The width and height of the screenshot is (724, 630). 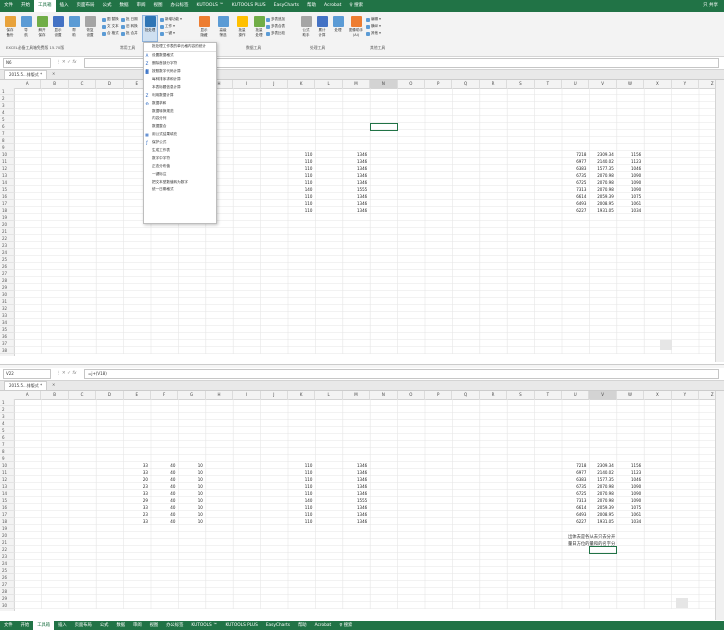 What do you see at coordinates (329, 84) in the screenshot?
I see `column-header: L` at bounding box center [329, 84].